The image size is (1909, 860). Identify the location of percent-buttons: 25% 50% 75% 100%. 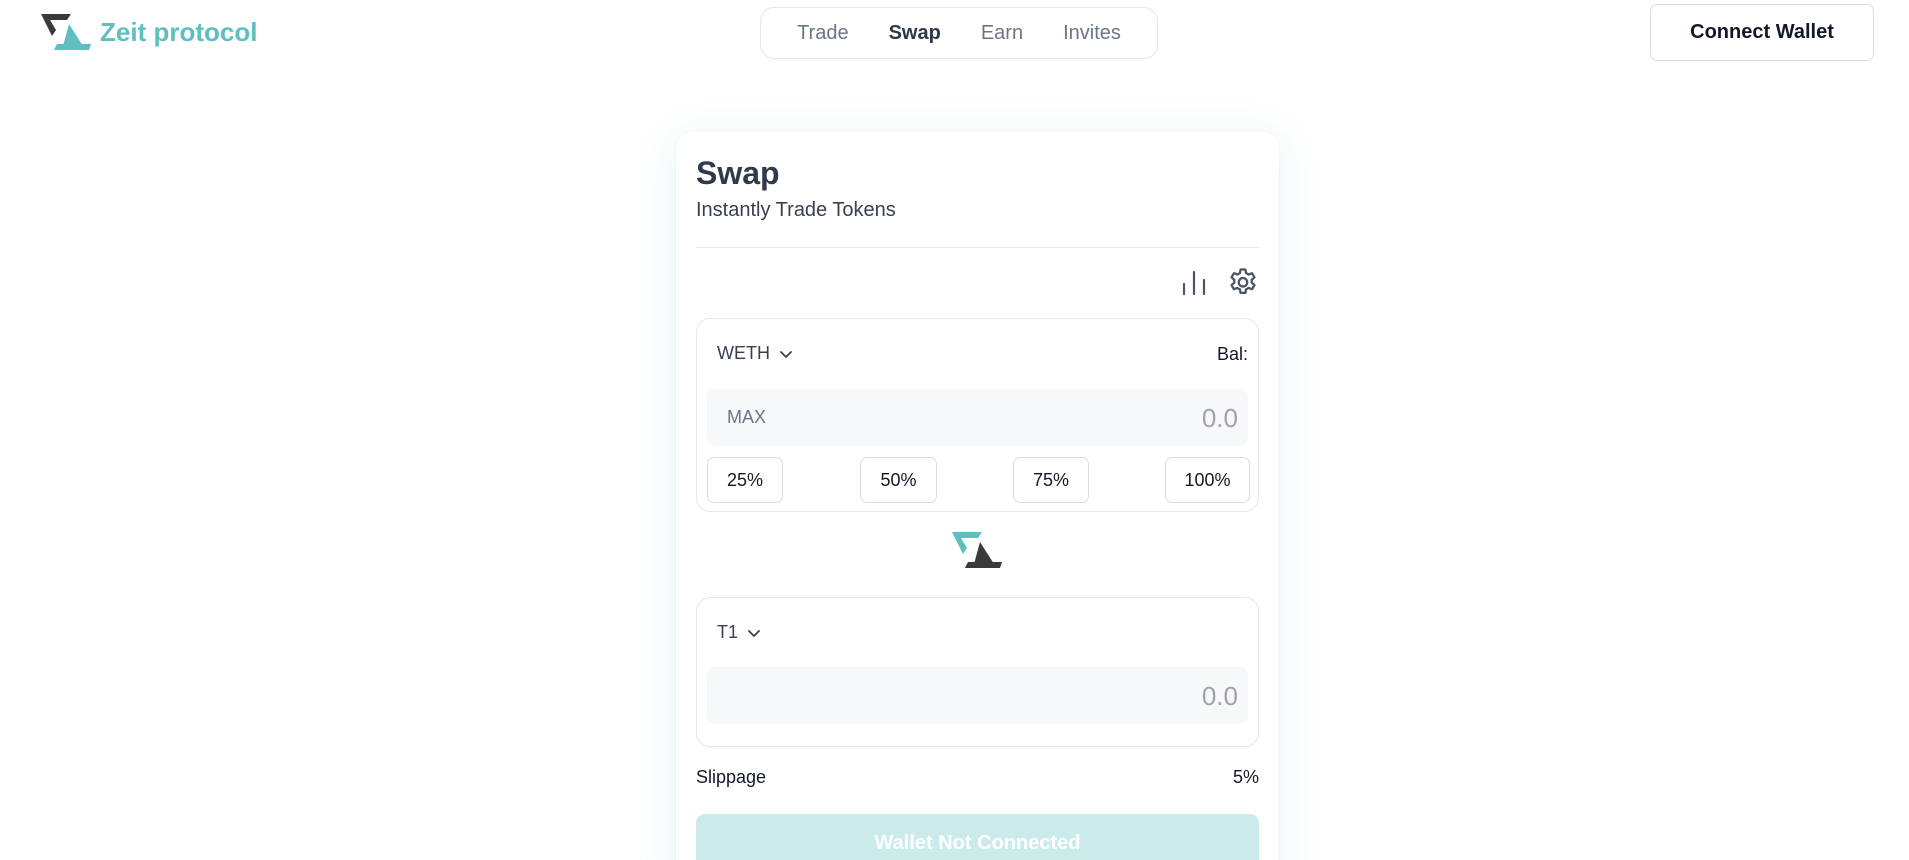
(978, 480).